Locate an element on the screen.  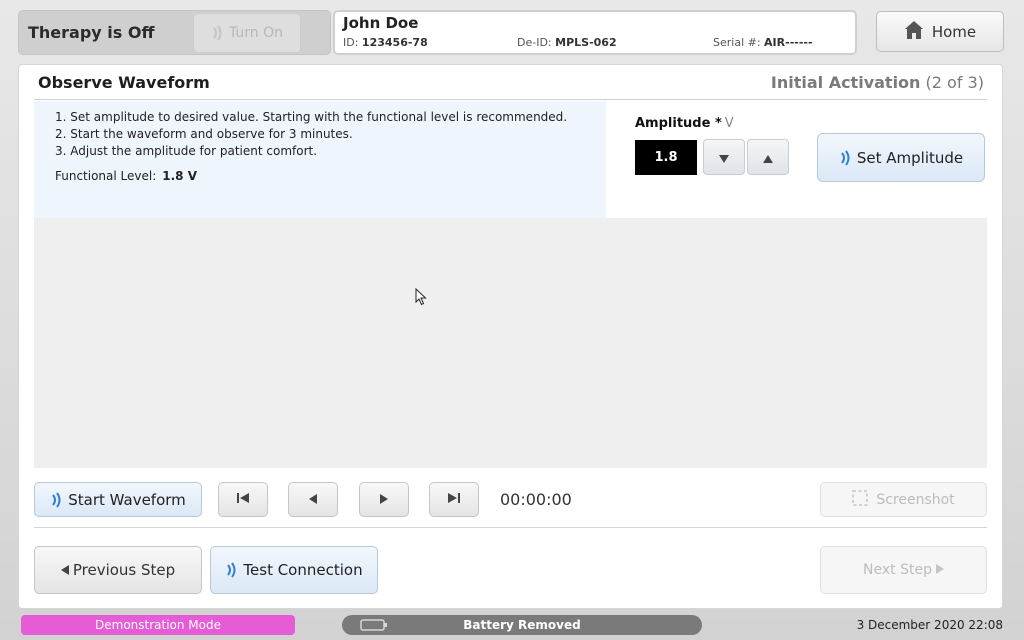
home-button: Home is located at coordinates (940, 31).